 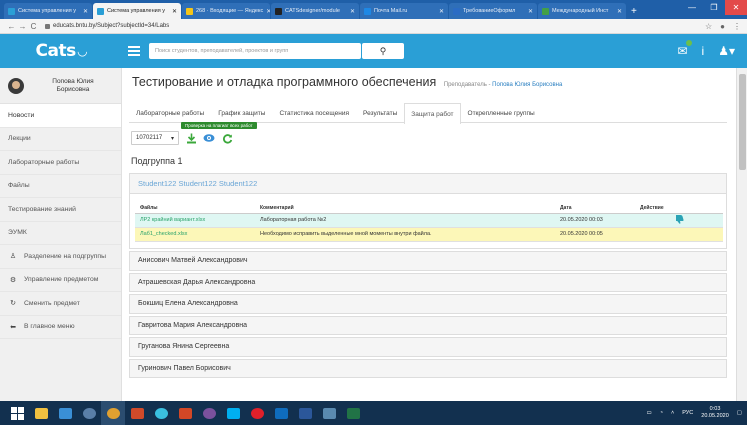 What do you see at coordinates (13, 304) in the screenshot?
I see `refresh-icon: ↻` at bounding box center [13, 304].